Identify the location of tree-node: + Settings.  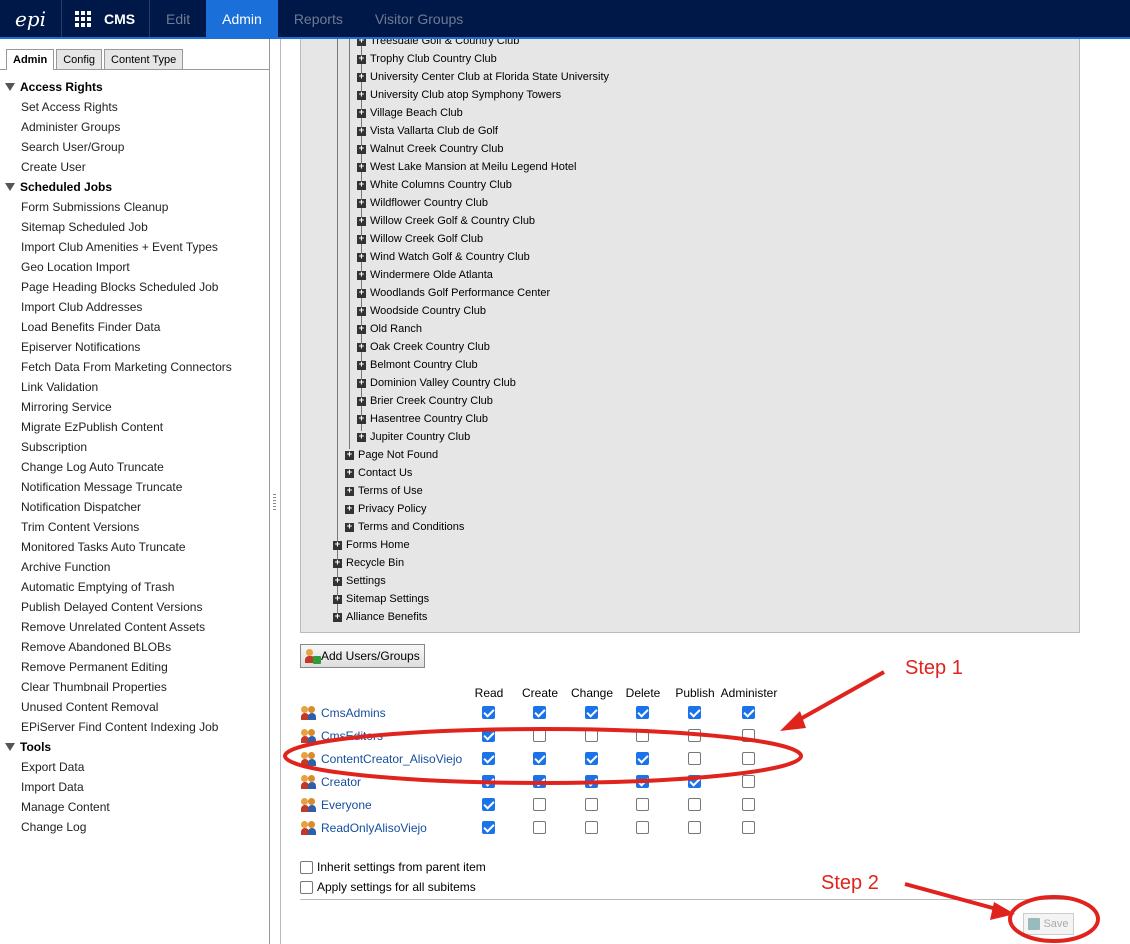
(359, 581).